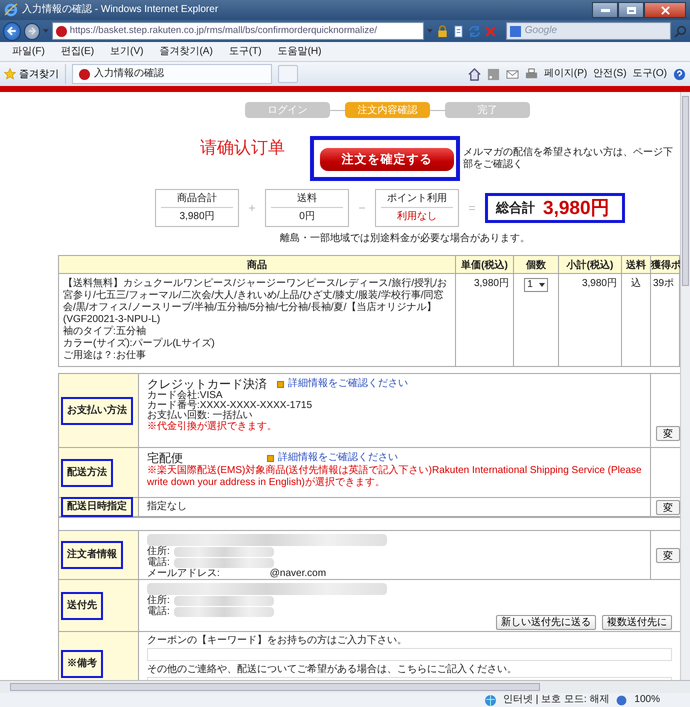 This screenshot has width=690, height=707. Describe the element at coordinates (605, 10) in the screenshot. I see `minimize-button` at that location.